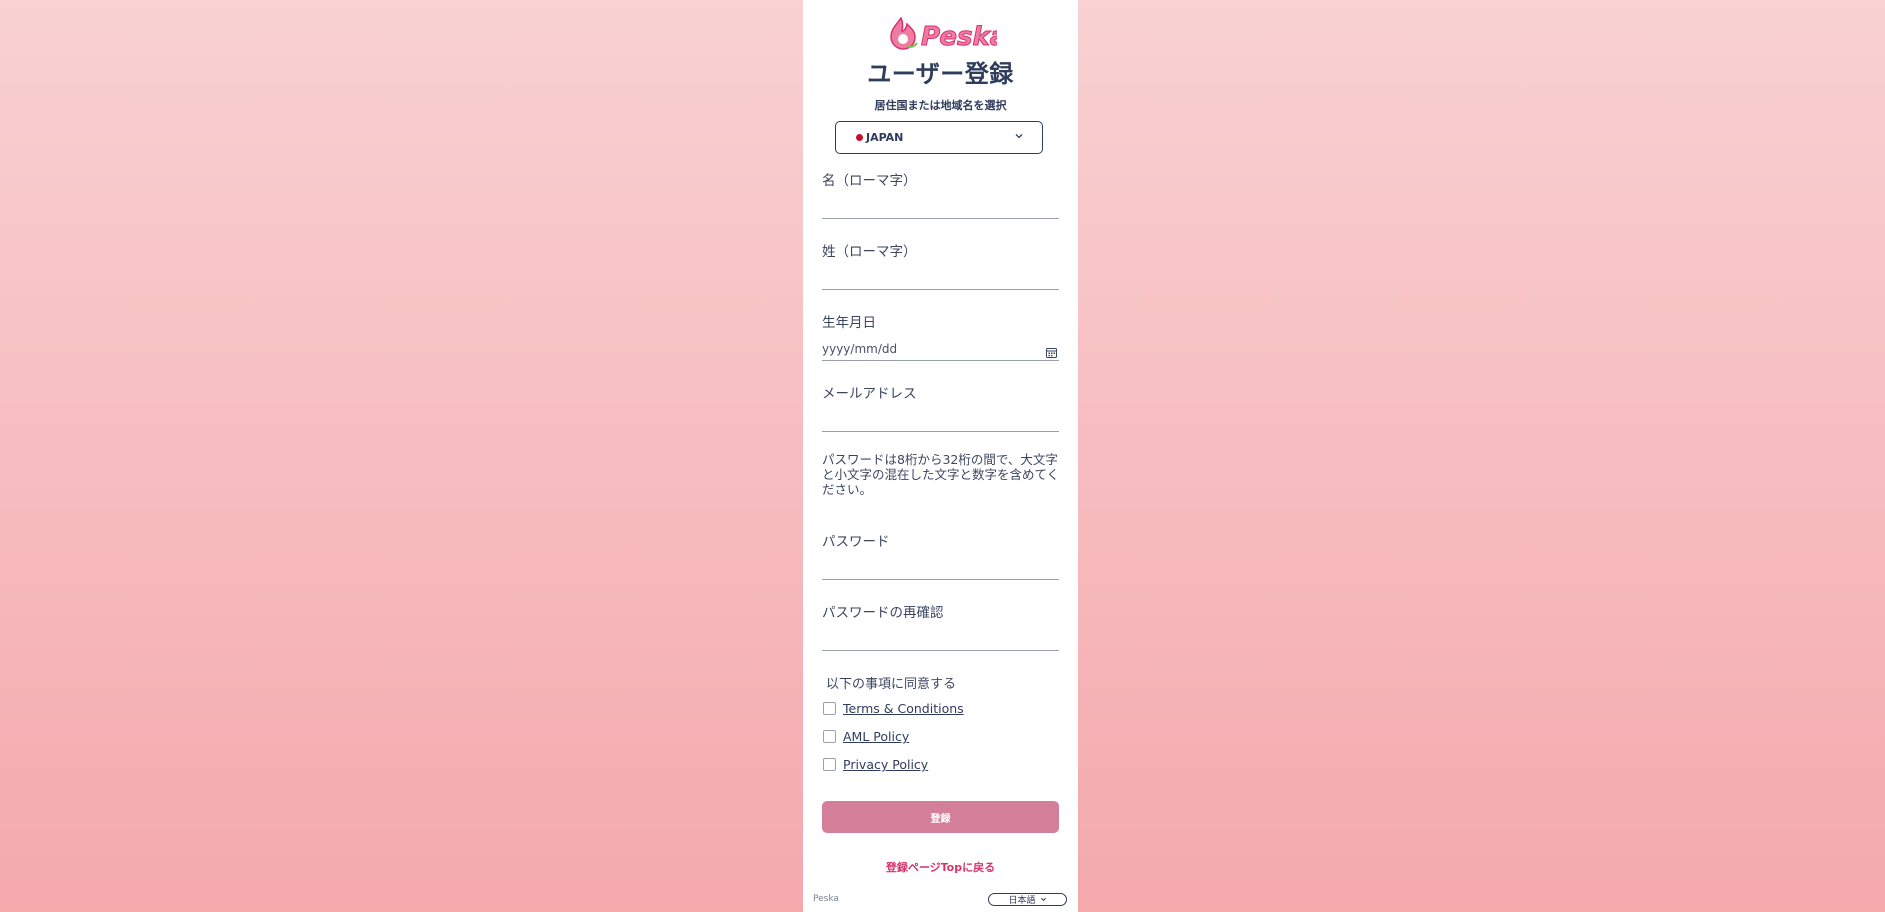 The image size is (1885, 912). What do you see at coordinates (903, 708) in the screenshot?
I see `terms-link: Terms & Conditions` at bounding box center [903, 708].